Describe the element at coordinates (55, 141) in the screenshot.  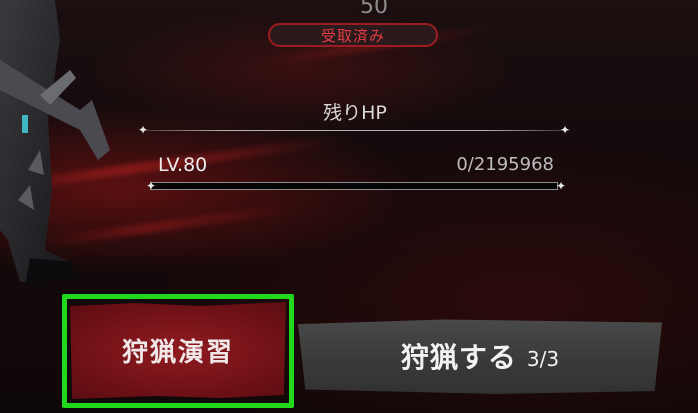
I see `knight-character-art` at that location.